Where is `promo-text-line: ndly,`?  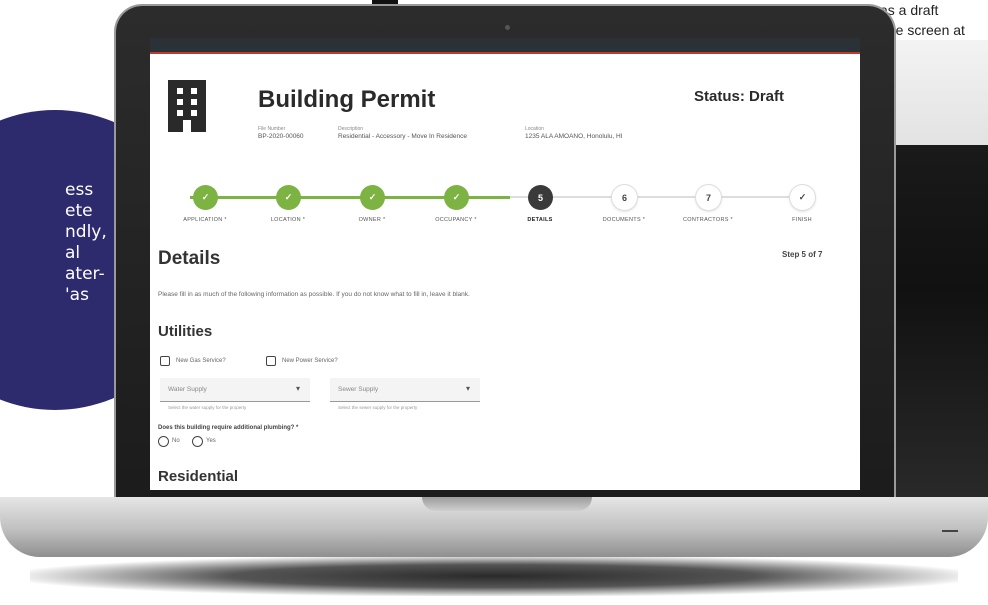 promo-text-line: ndly, is located at coordinates (86, 232).